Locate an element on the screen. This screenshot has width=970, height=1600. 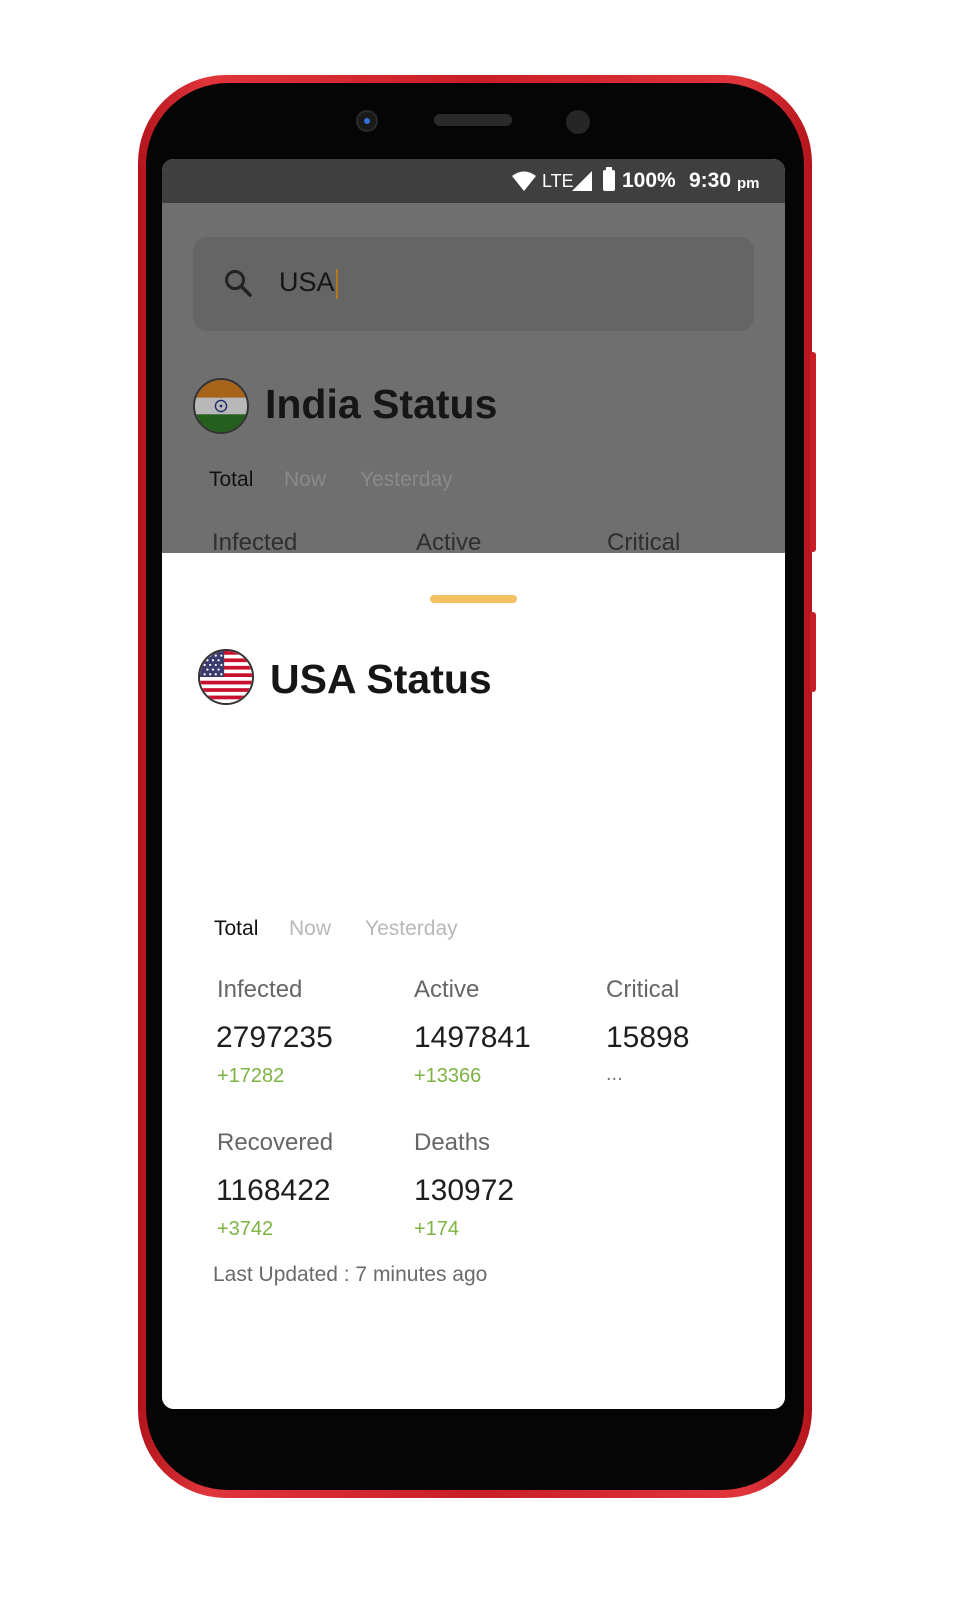
stat-label-infected: Infected is located at coordinates (260, 989).